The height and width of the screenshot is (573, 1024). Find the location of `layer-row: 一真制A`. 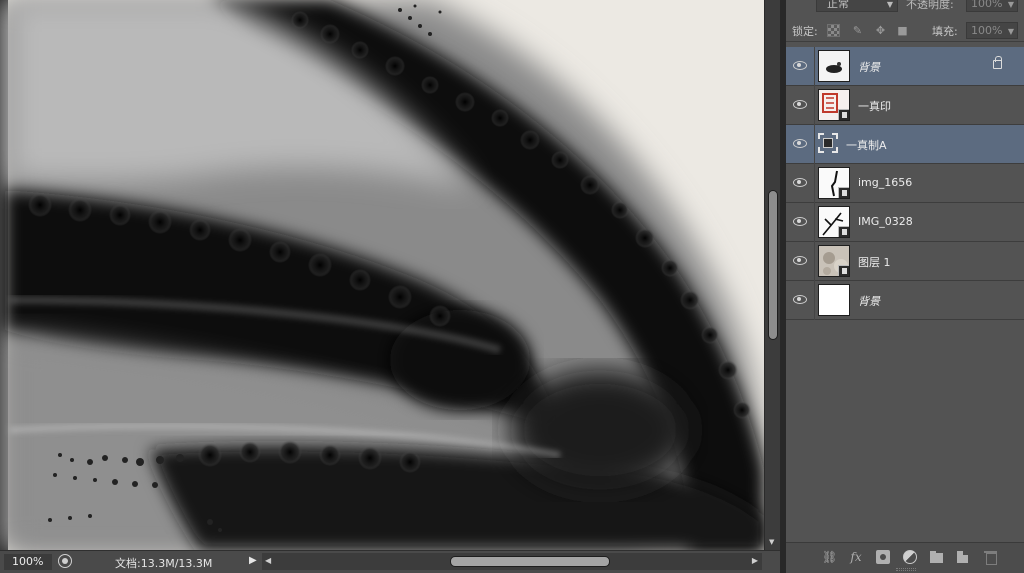

layer-row: 一真制A is located at coordinates (905, 144).